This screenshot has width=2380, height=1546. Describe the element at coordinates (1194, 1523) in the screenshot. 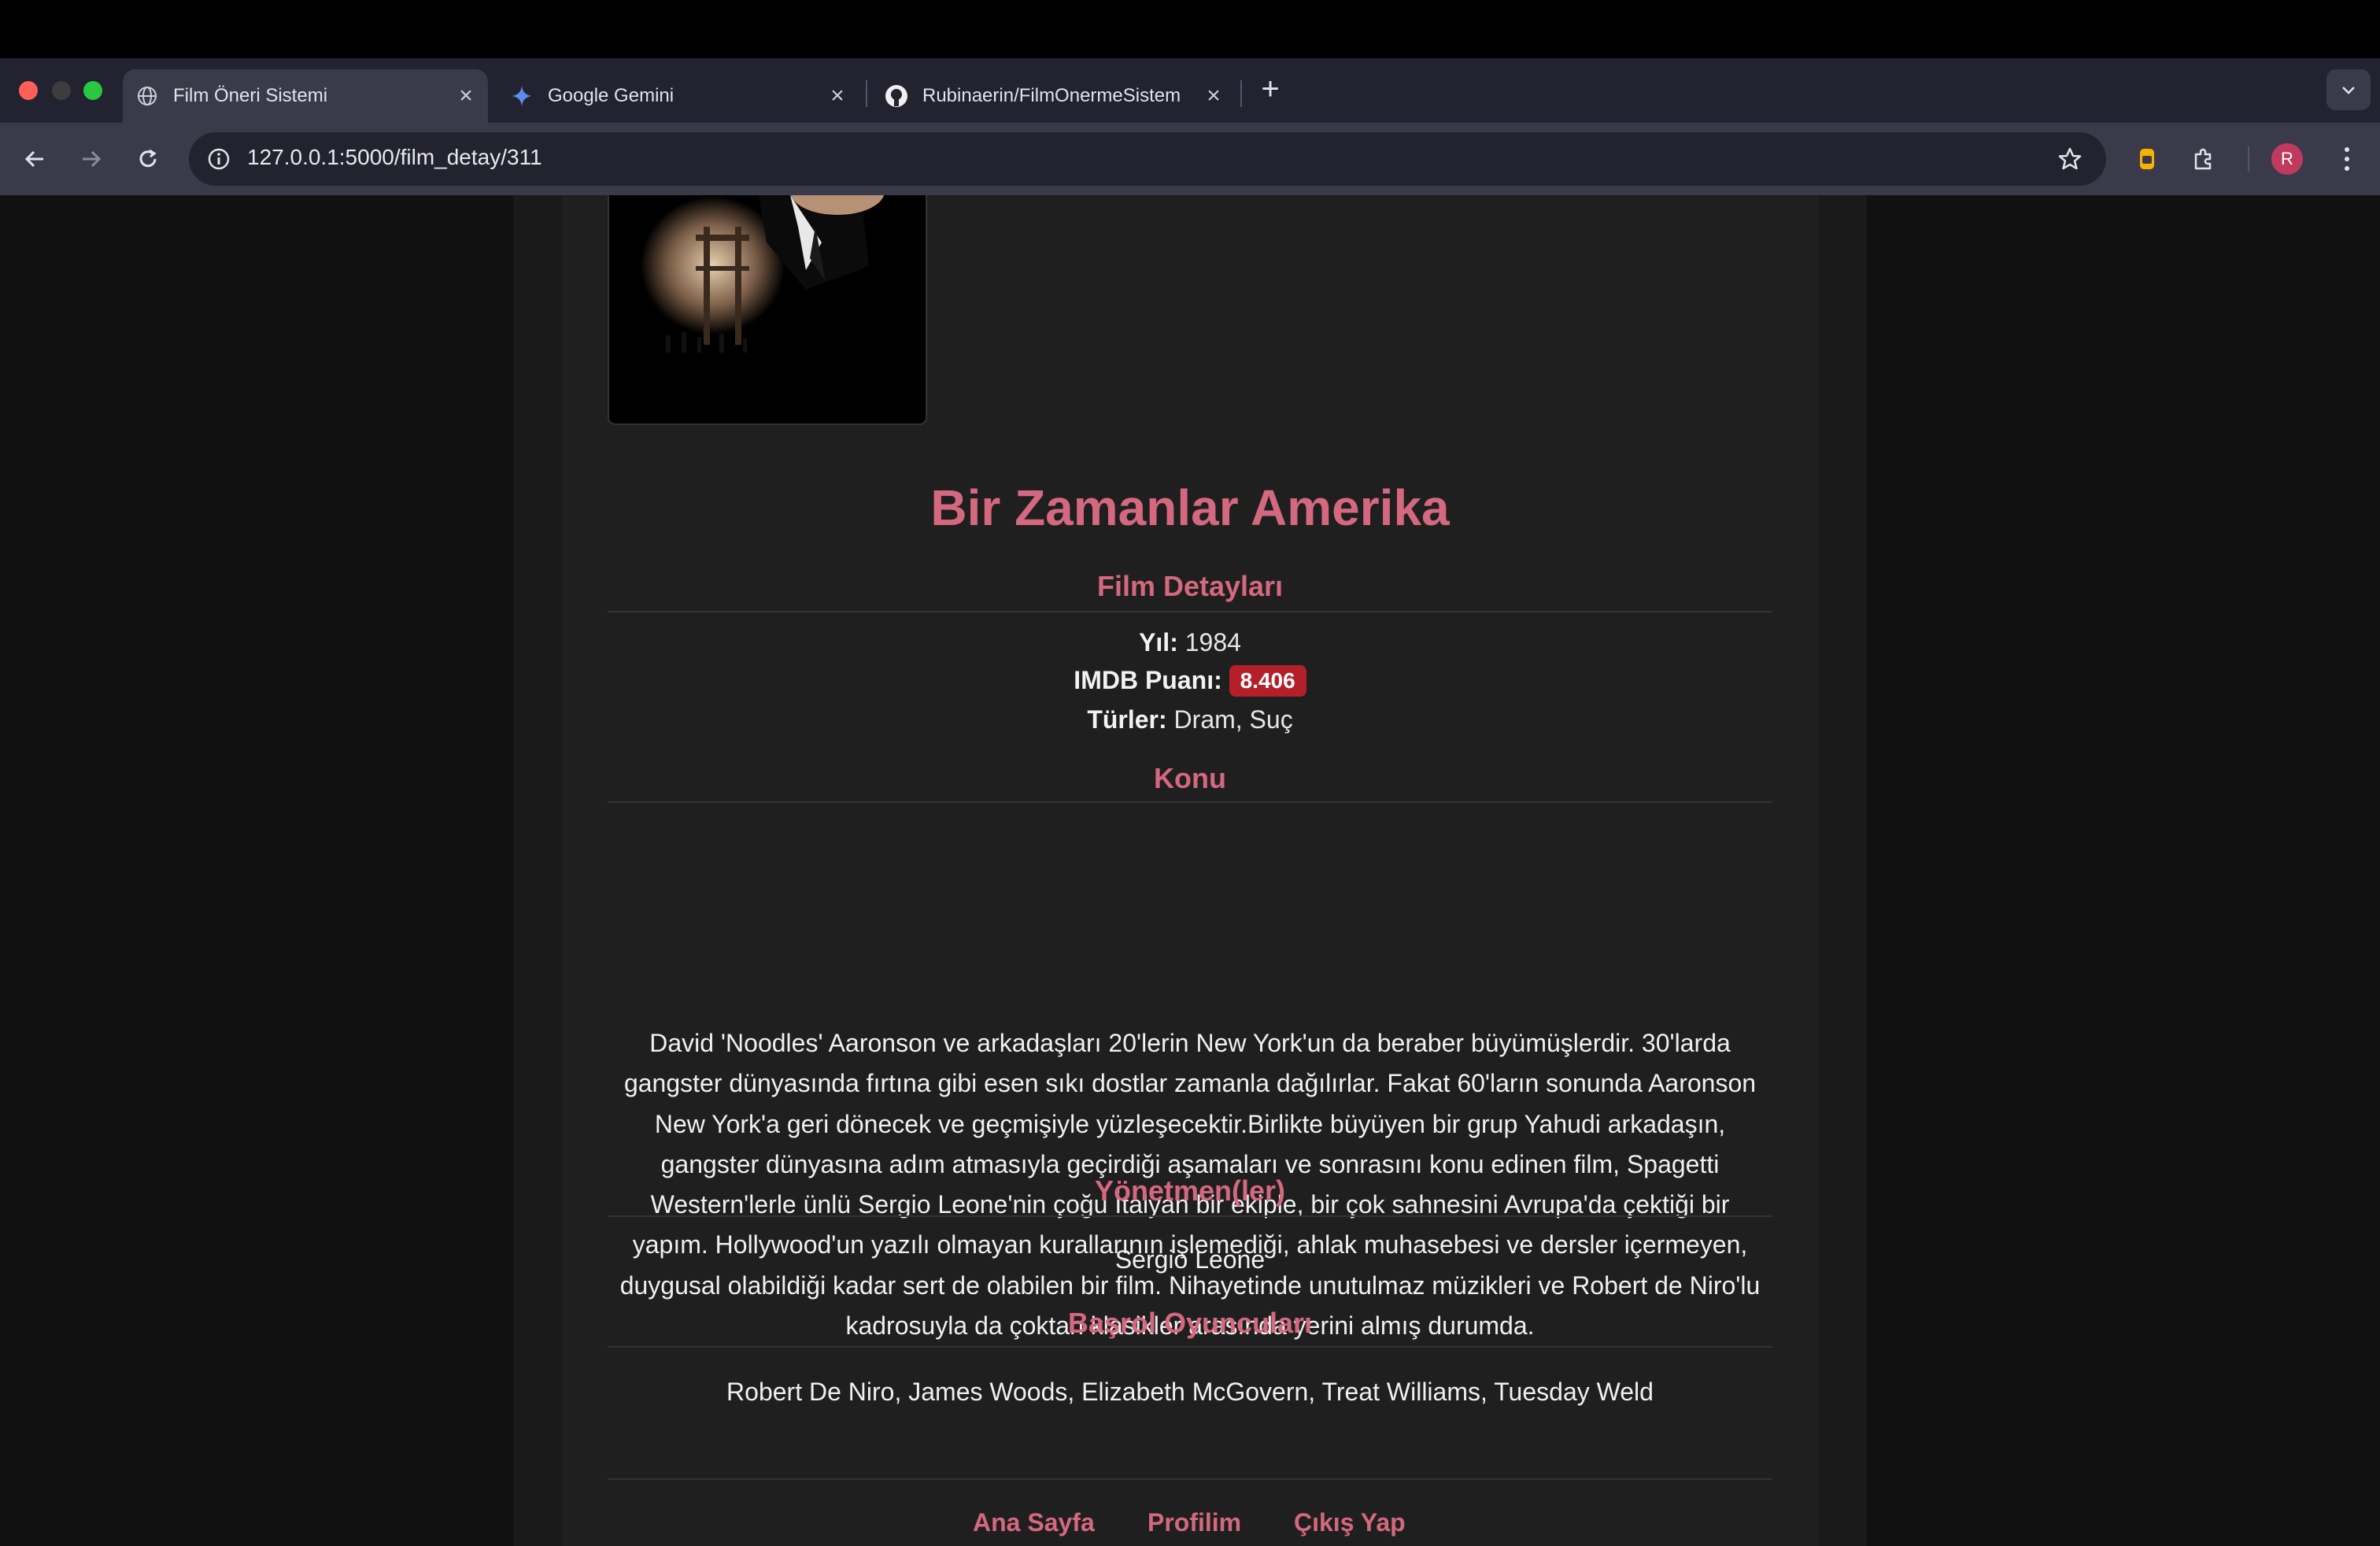

I see `profile-link: Profilim` at that location.